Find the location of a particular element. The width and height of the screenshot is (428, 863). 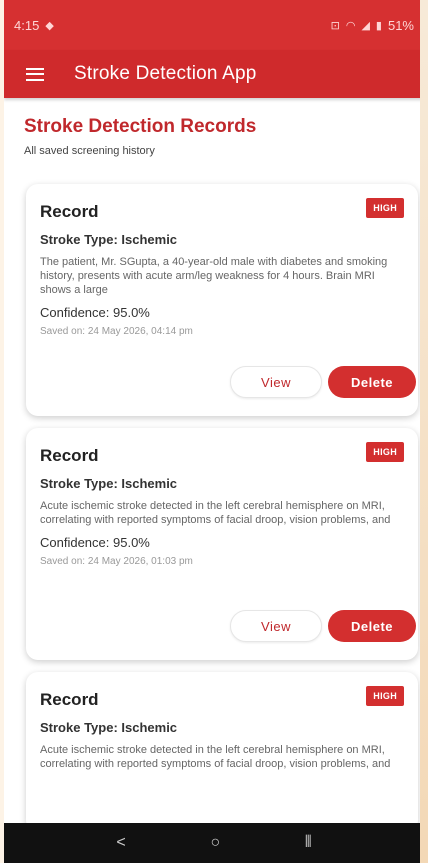

battery-icon: ▮ is located at coordinates (378, 25).